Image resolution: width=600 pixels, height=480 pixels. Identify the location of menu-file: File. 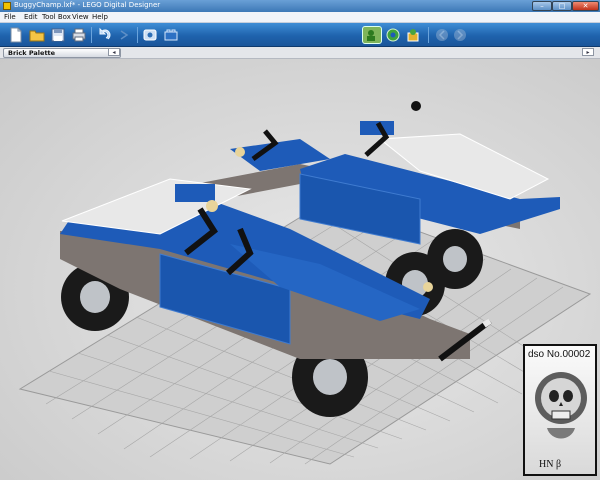
(10, 17).